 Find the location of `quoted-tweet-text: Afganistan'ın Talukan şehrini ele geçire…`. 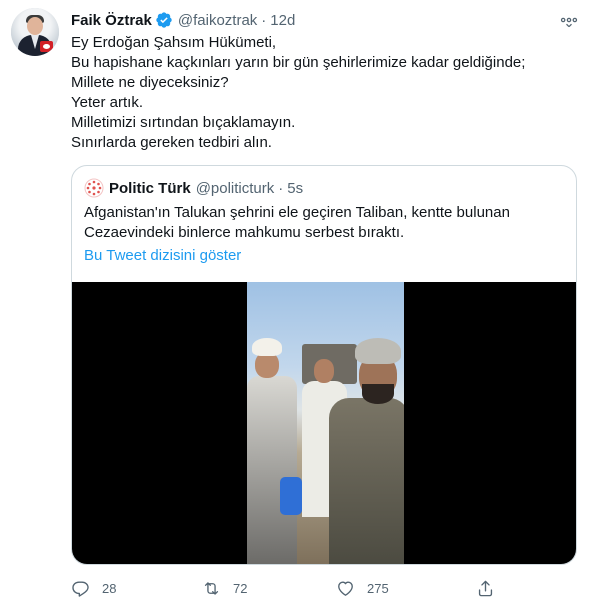

quoted-tweet-text: Afganistan'ın Talukan şehrini ele geçire… is located at coordinates (297, 222).